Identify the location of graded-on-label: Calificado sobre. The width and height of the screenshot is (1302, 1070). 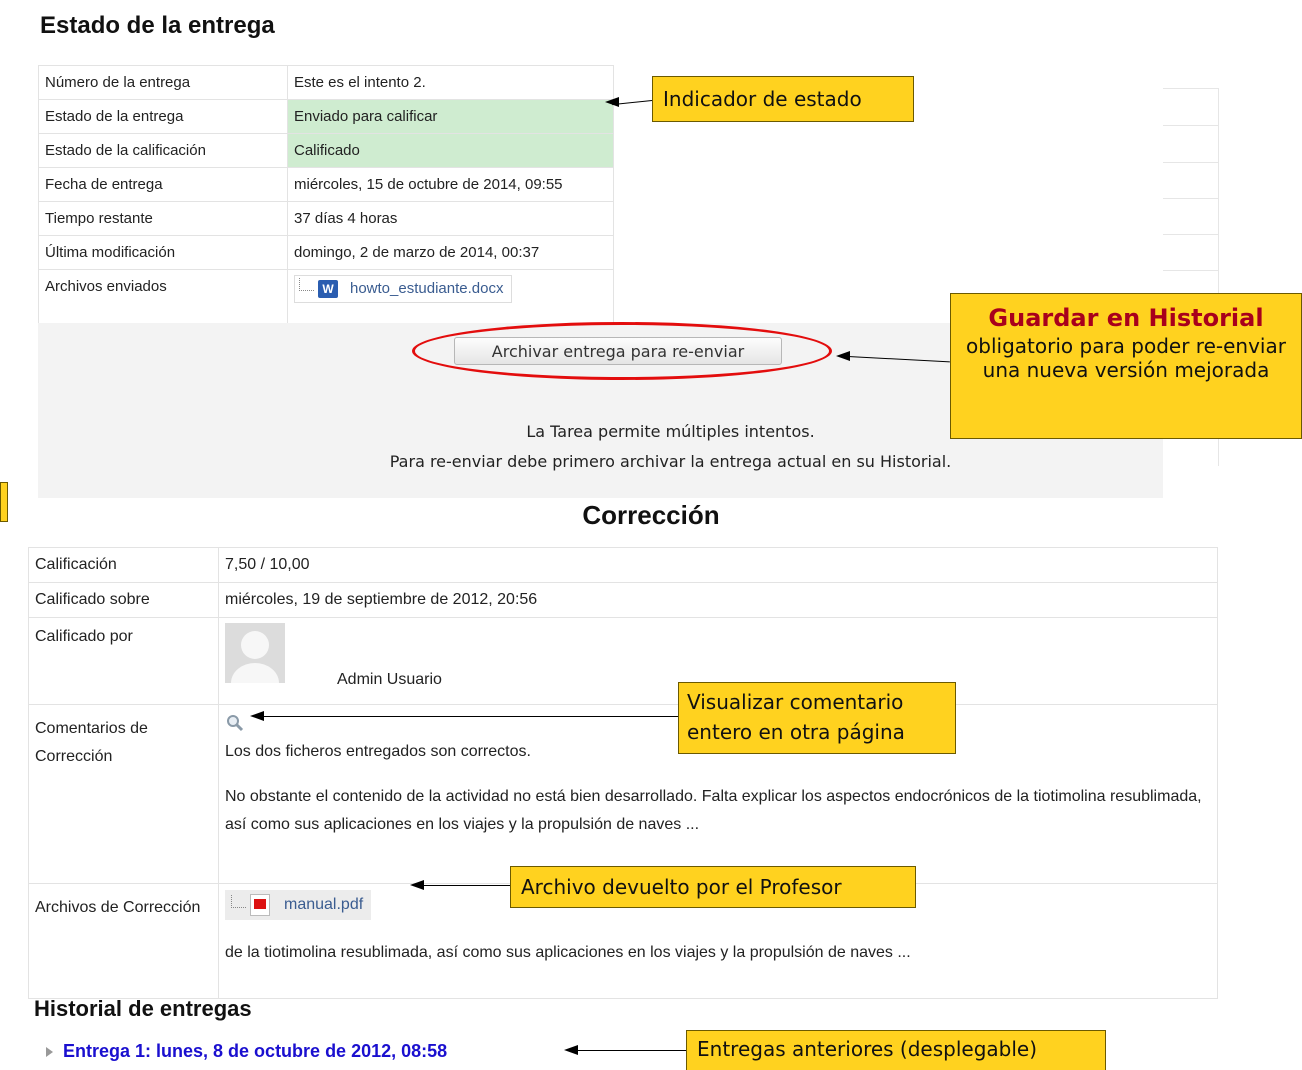
(123, 600).